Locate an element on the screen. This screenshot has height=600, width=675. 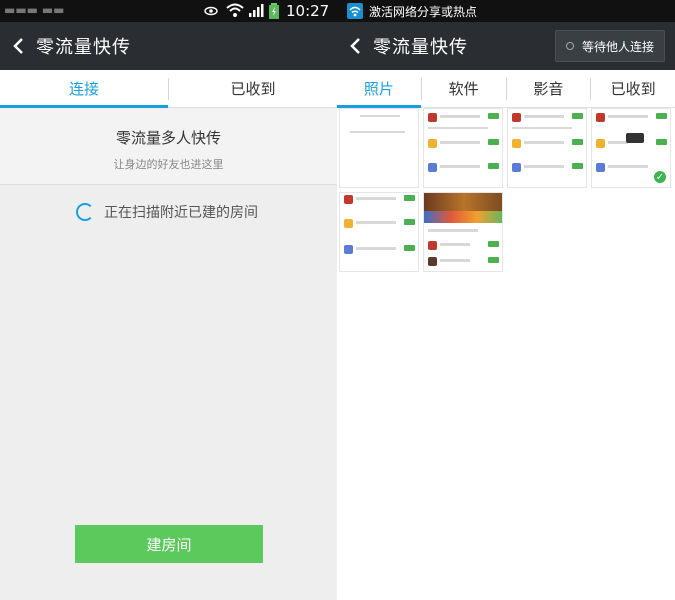
app-bar: 零流量快传 is located at coordinates (168, 46).